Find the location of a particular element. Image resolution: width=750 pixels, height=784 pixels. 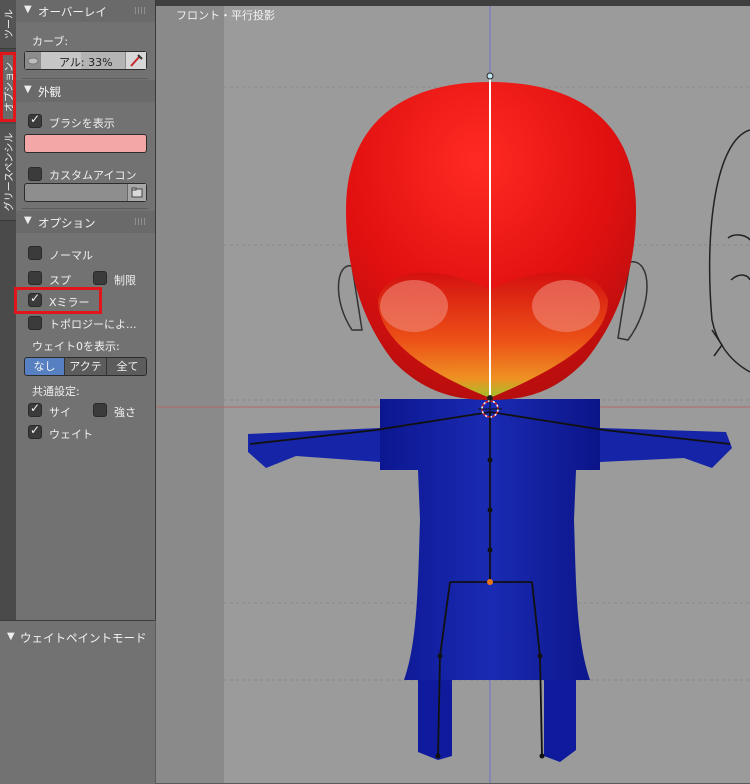

options-title: オプション is located at coordinates (67, 223).